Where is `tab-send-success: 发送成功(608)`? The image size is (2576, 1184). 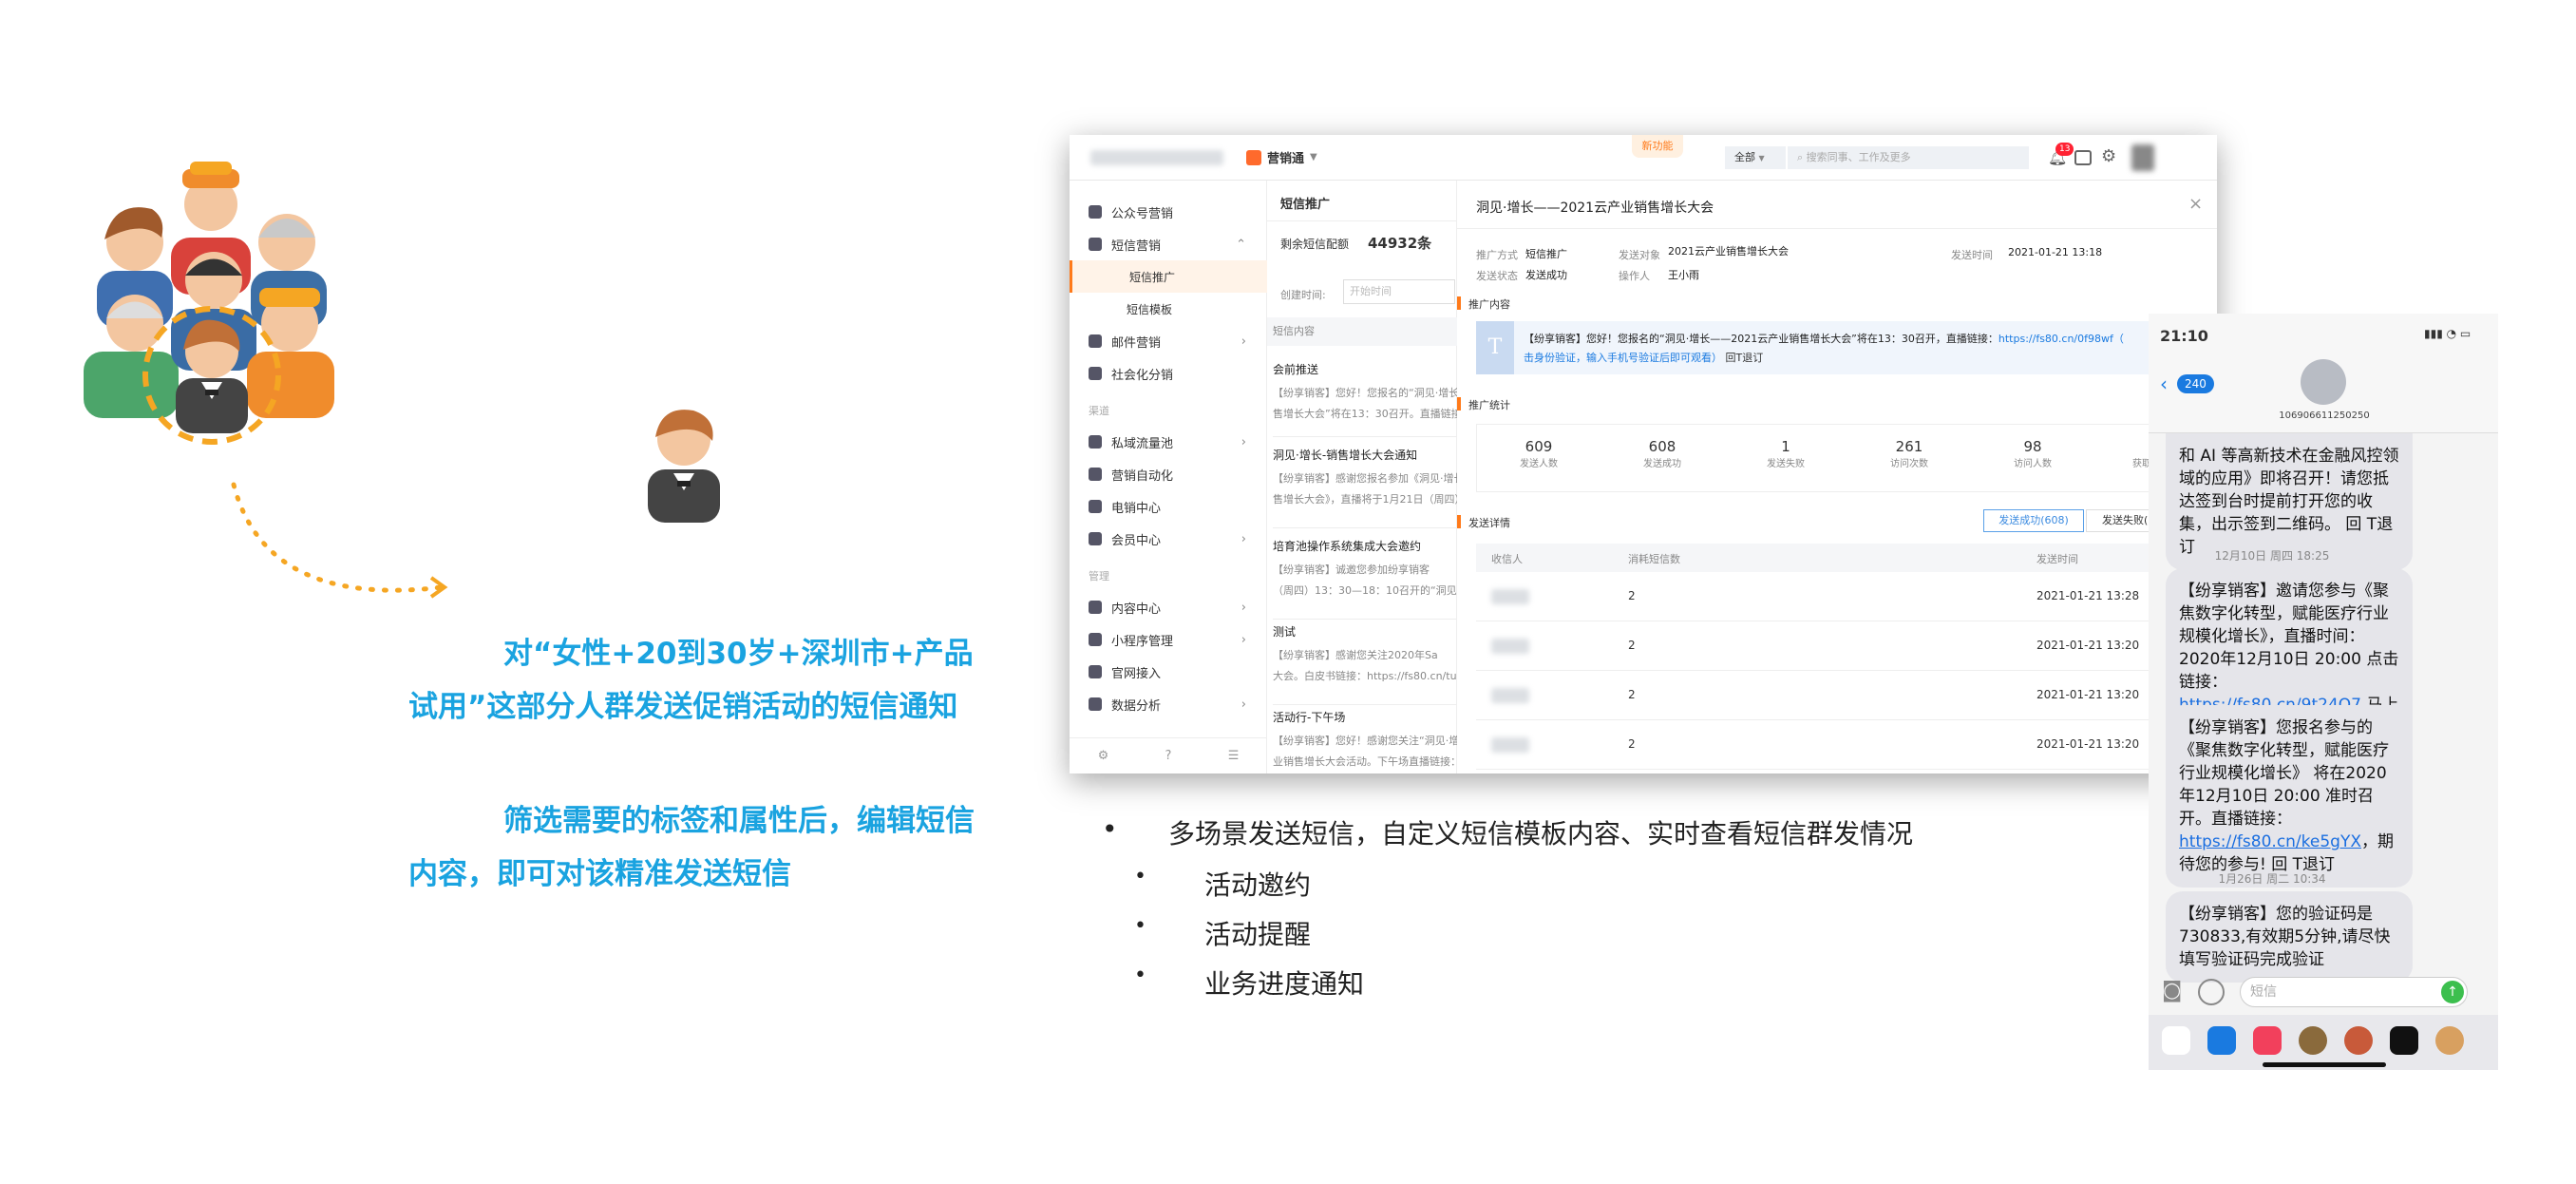 tab-send-success: 发送成功(608) is located at coordinates (2033, 520).